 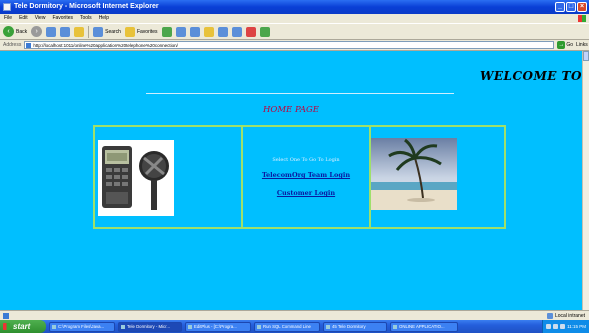 I want to click on print-icon, so click(x=194, y=31).